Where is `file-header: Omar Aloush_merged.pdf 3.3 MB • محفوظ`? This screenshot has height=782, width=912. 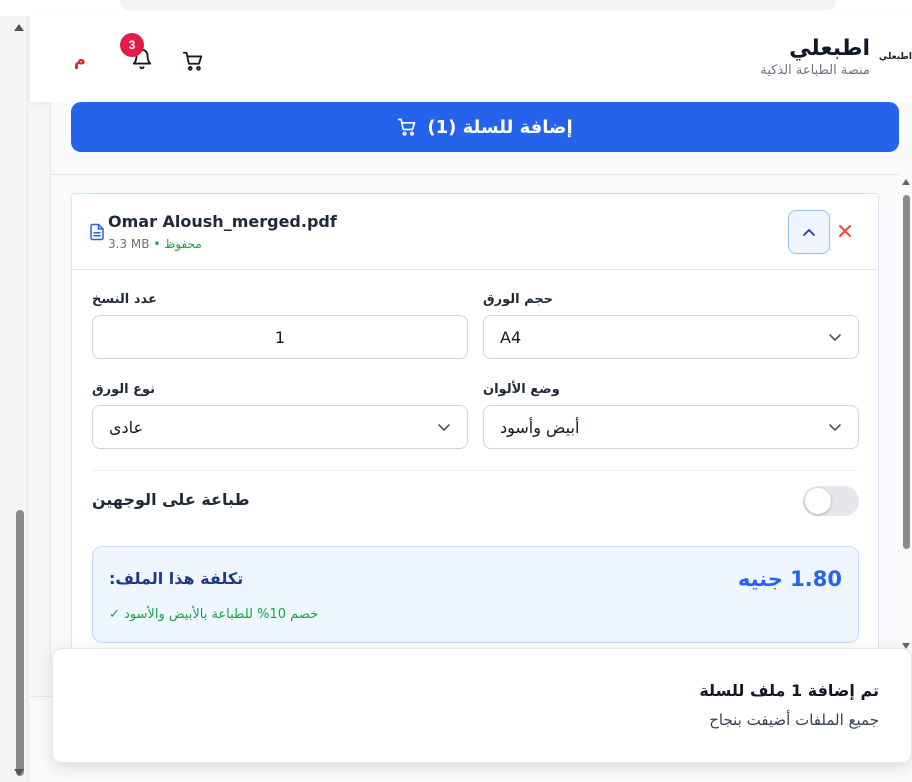 file-header: Omar Aloush_merged.pdf 3.3 MB • محفوظ is located at coordinates (475, 232).